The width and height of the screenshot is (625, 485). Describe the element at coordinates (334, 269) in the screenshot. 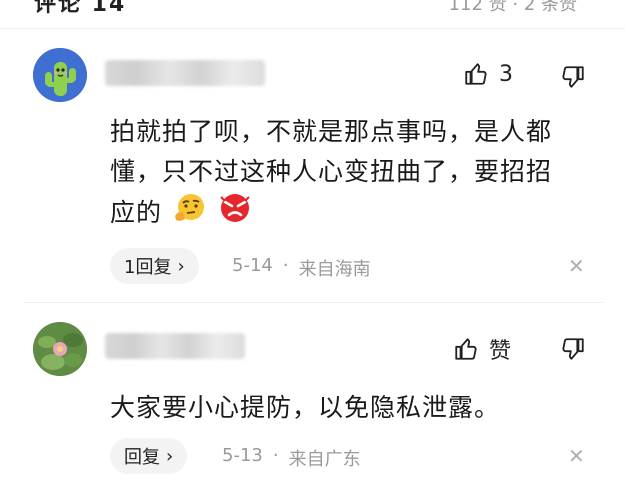

I see `comment-location: 来自海南` at that location.